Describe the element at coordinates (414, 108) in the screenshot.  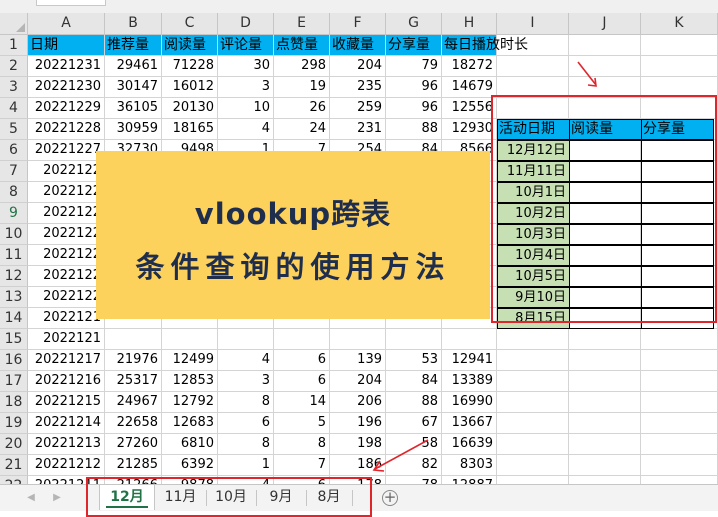
I see `data-cell: 96` at that location.